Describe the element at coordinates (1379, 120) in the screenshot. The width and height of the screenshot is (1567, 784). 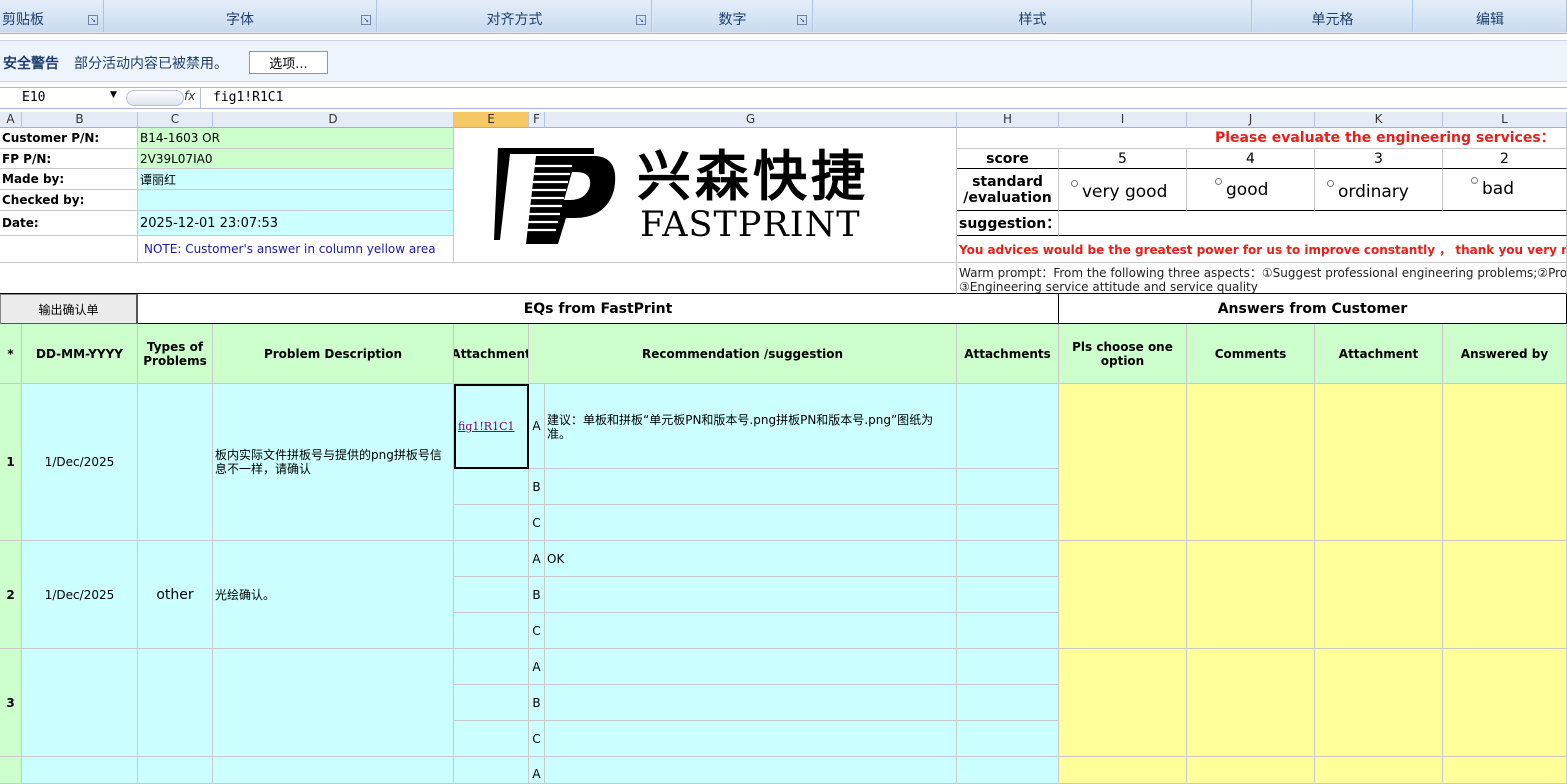
I see `column-header-k: K` at that location.